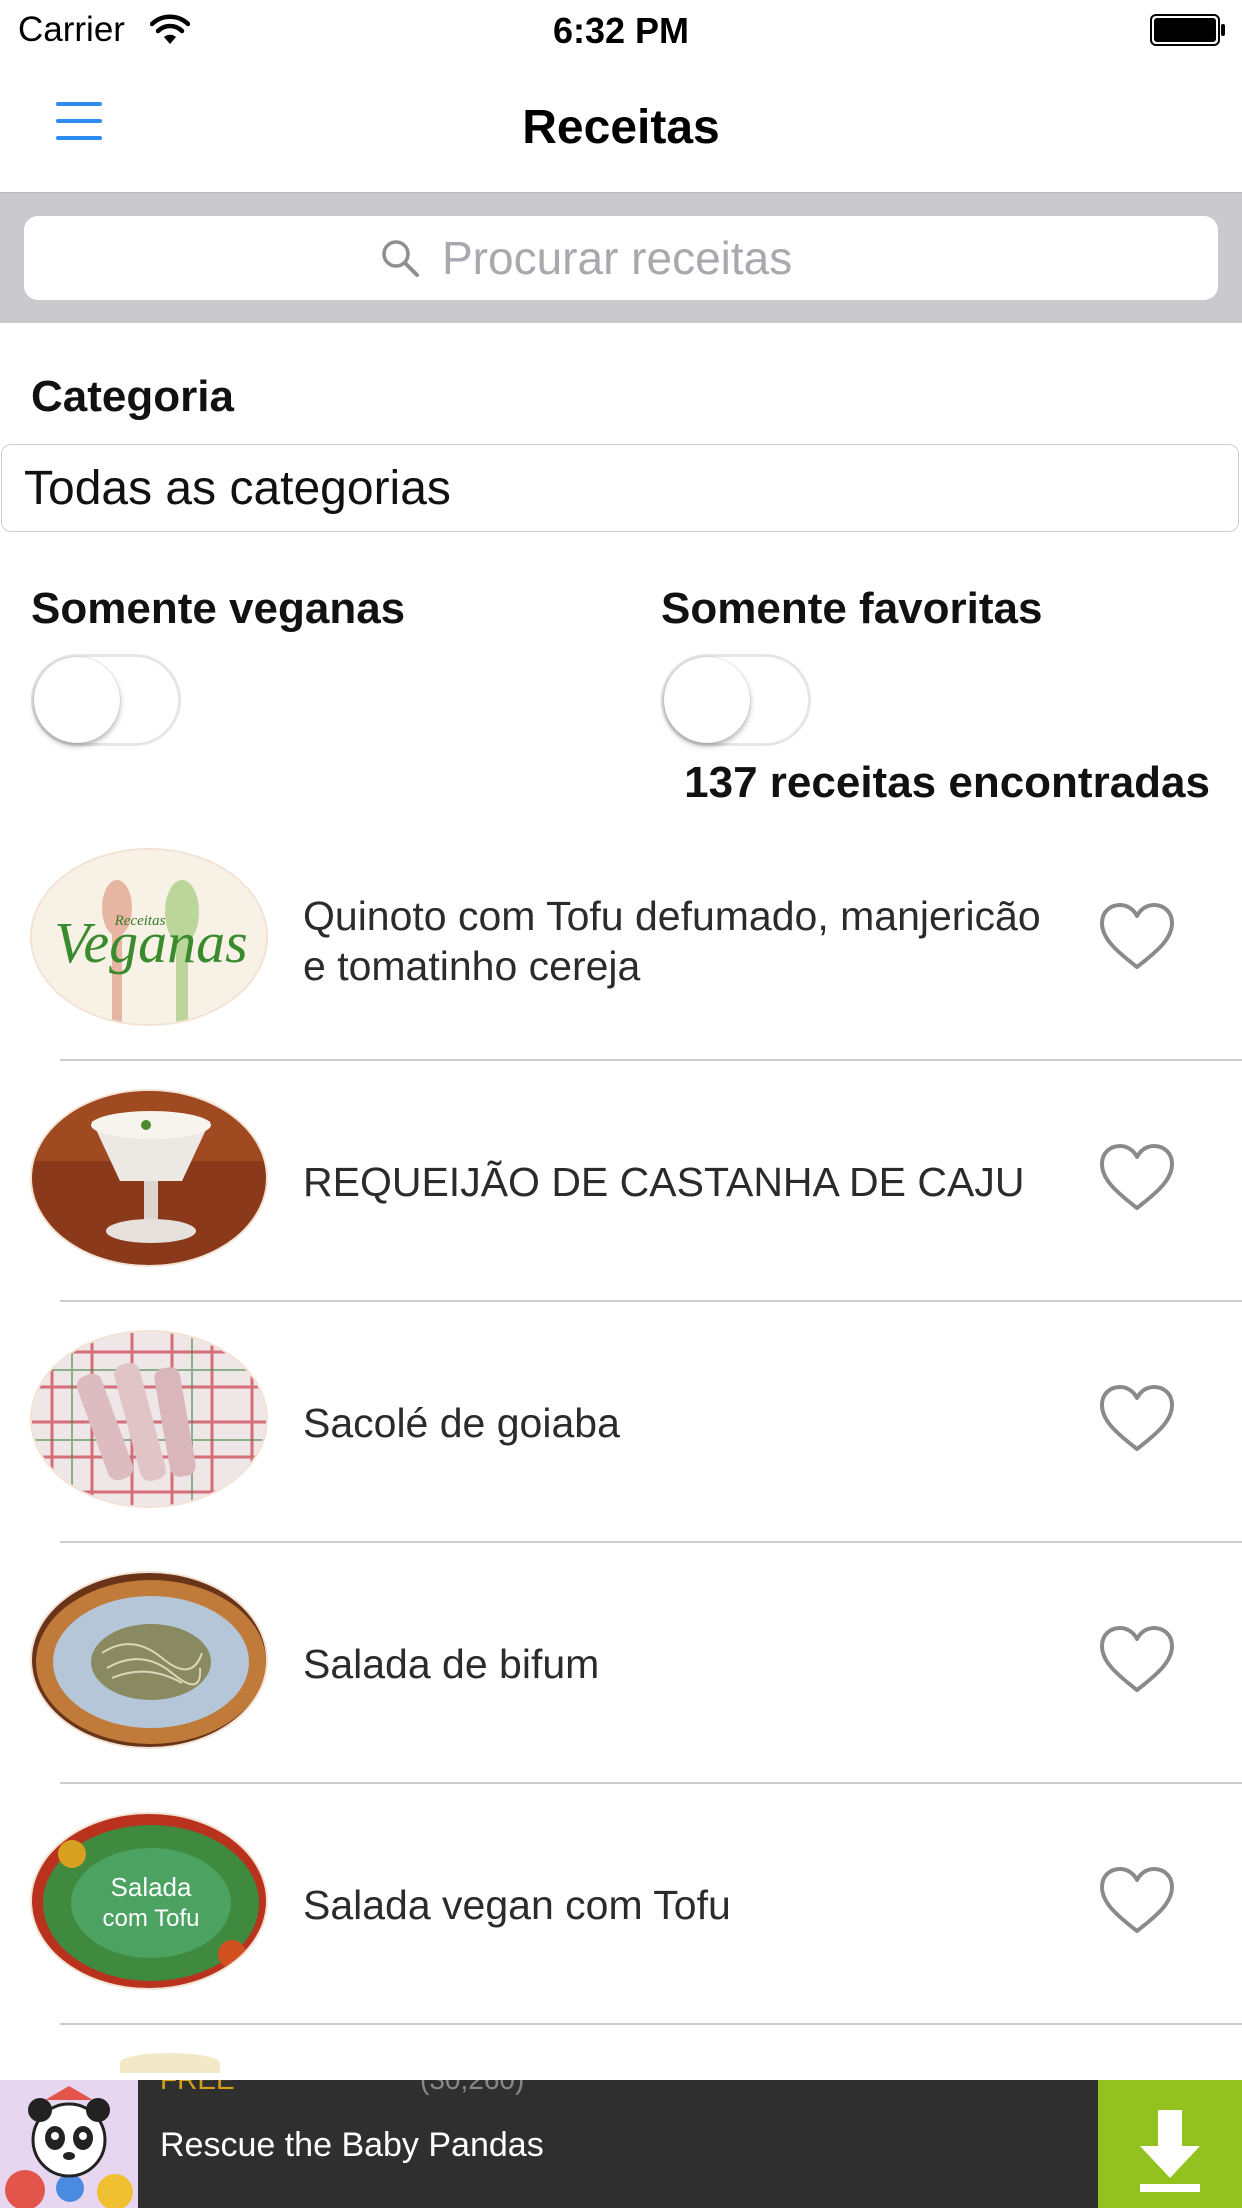  I want to click on recipe-row: REQUEIJÃO DE CASTANHA DE CAJU, so click(621, 1181).